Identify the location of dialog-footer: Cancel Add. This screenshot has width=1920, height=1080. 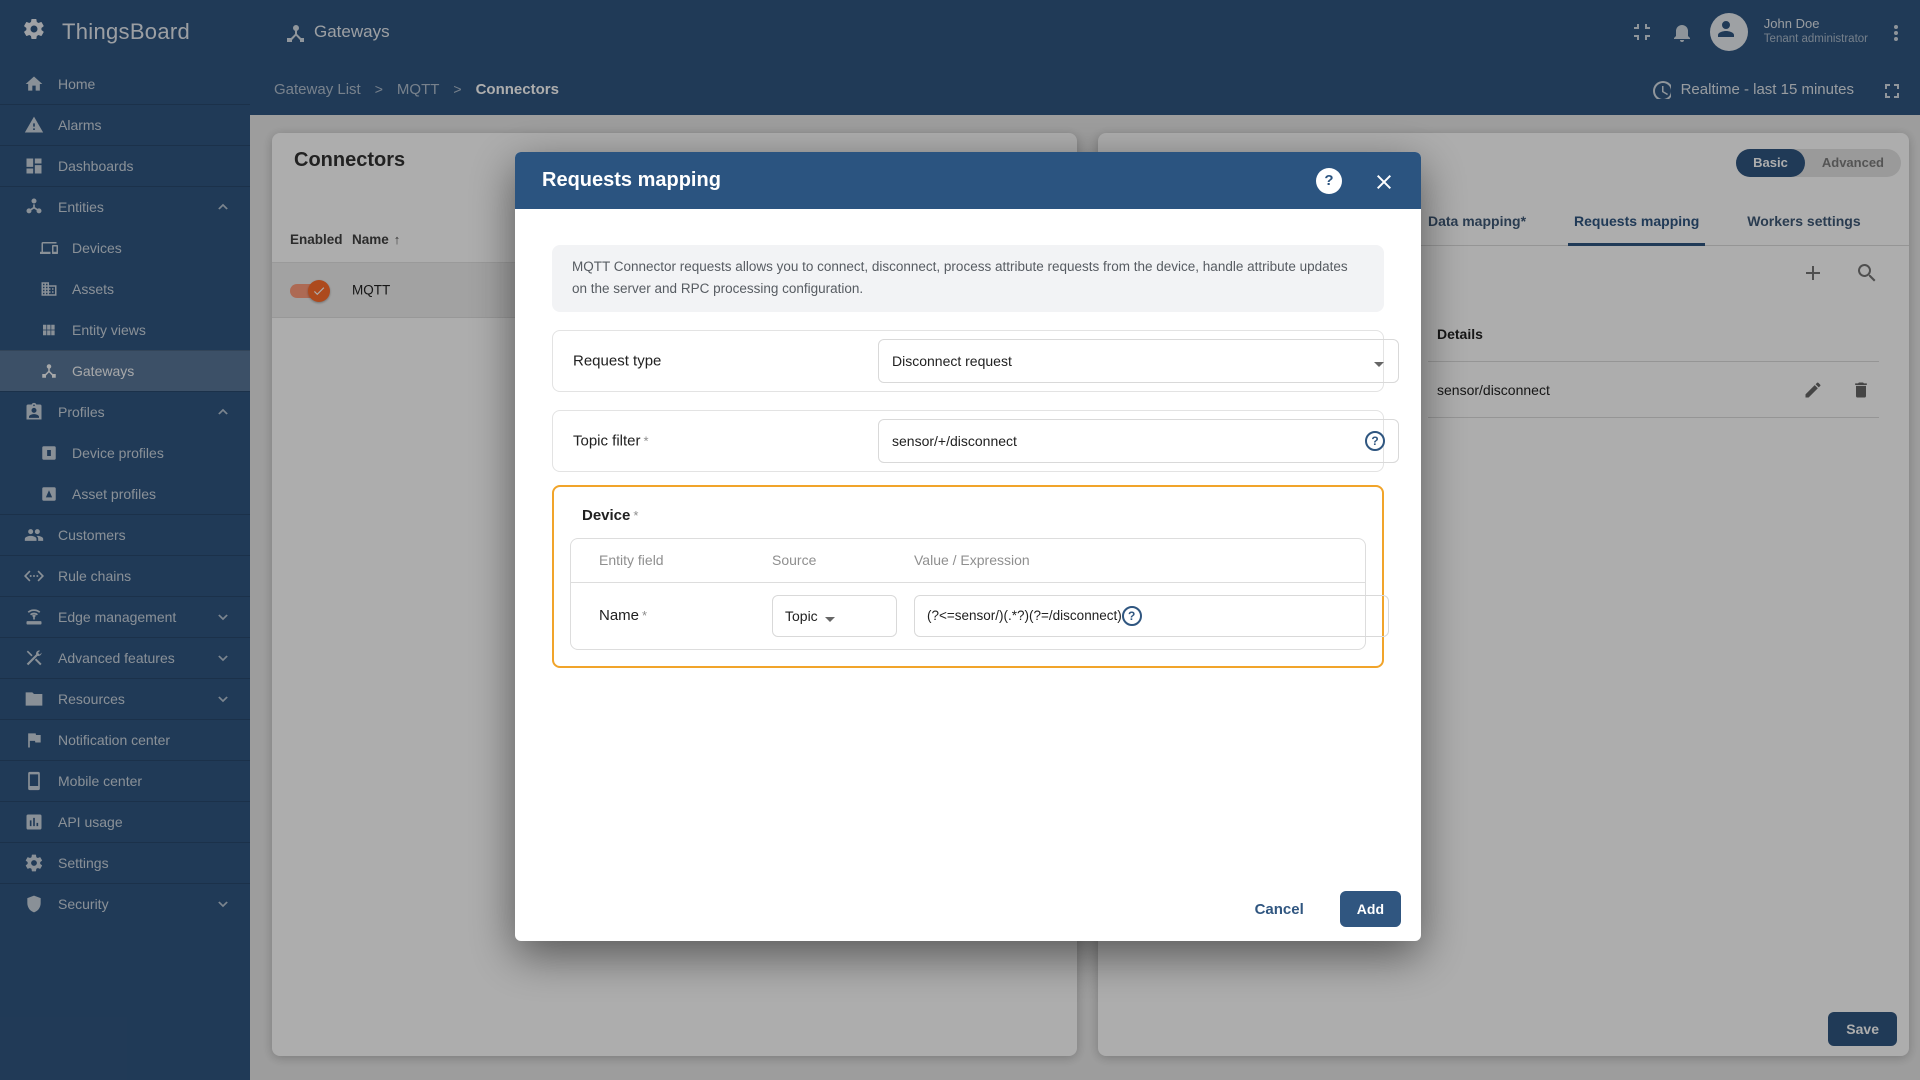
(1325, 909).